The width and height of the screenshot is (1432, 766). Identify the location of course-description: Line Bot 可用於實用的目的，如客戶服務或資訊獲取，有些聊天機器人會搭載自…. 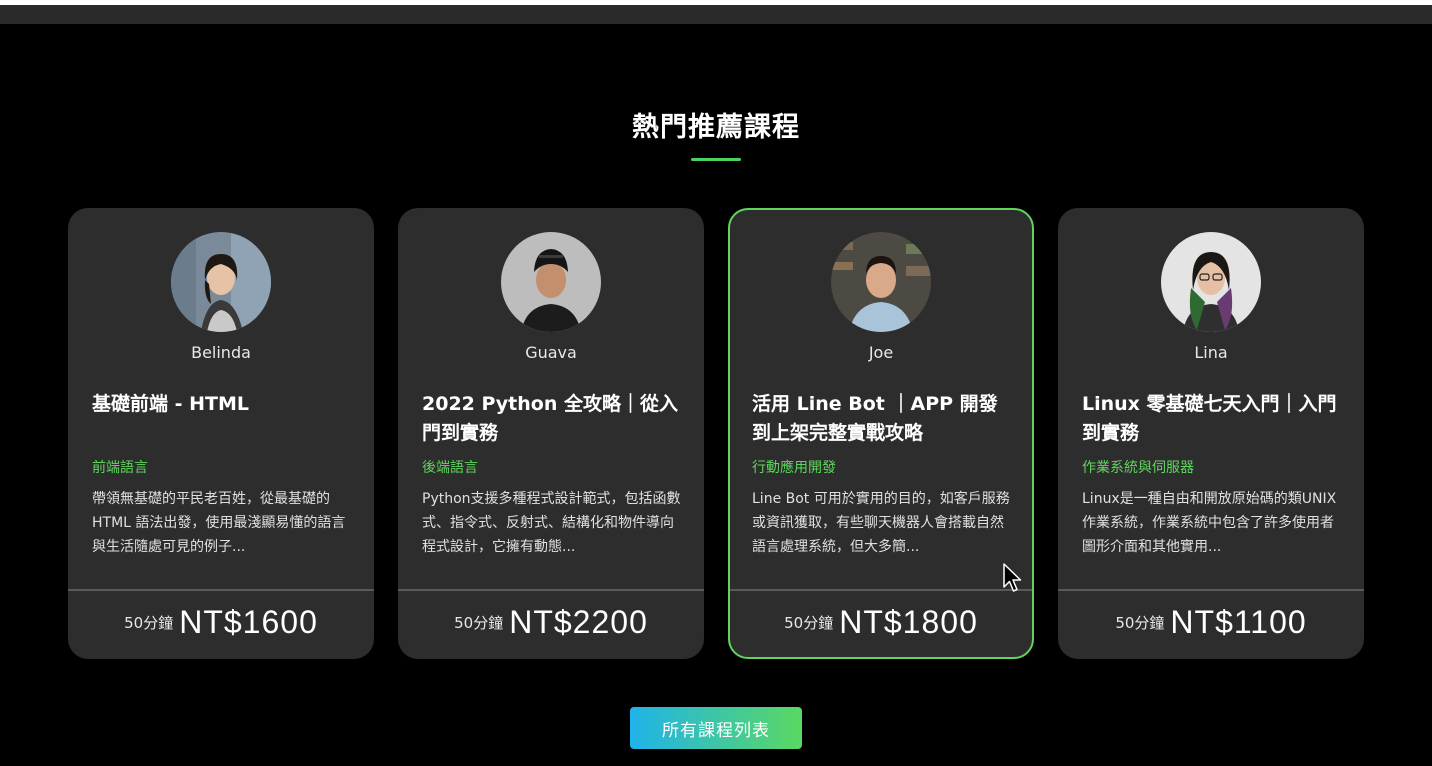
(881, 523).